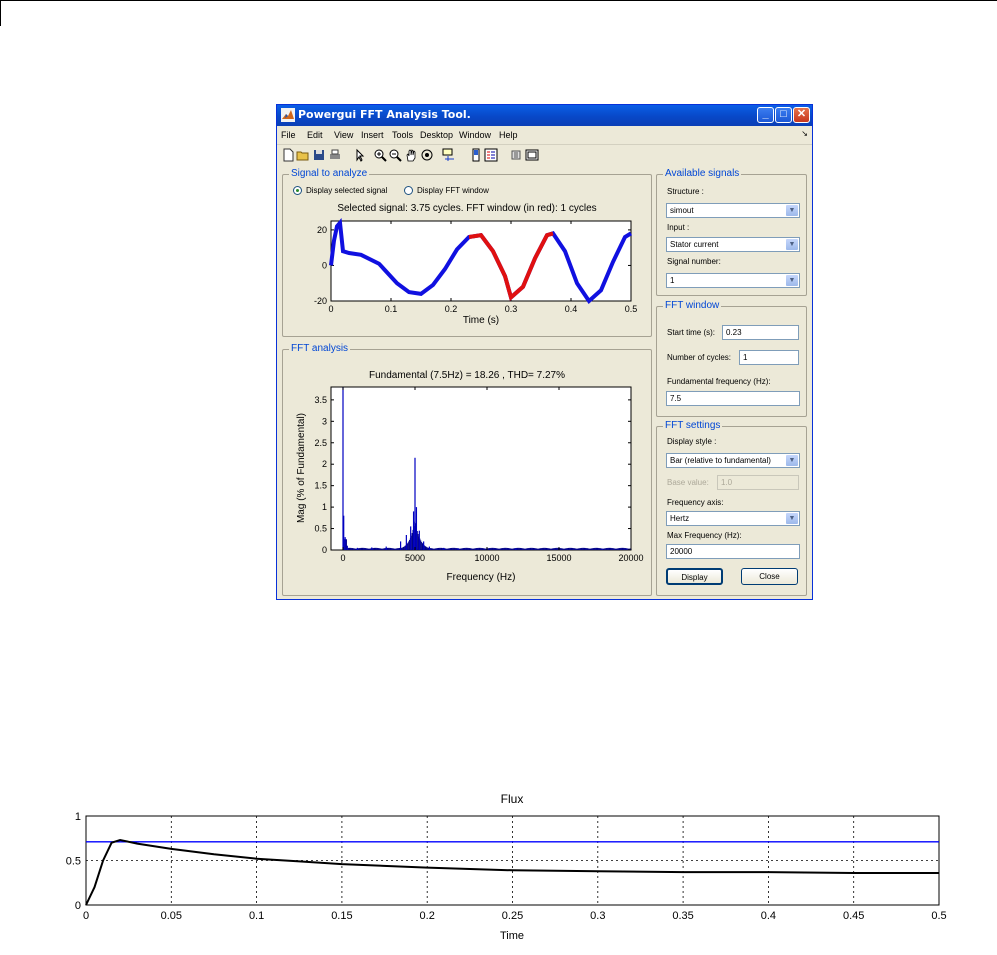  Describe the element at coordinates (78, 817) in the screenshot. I see `flux-ytick-label: 1` at that location.